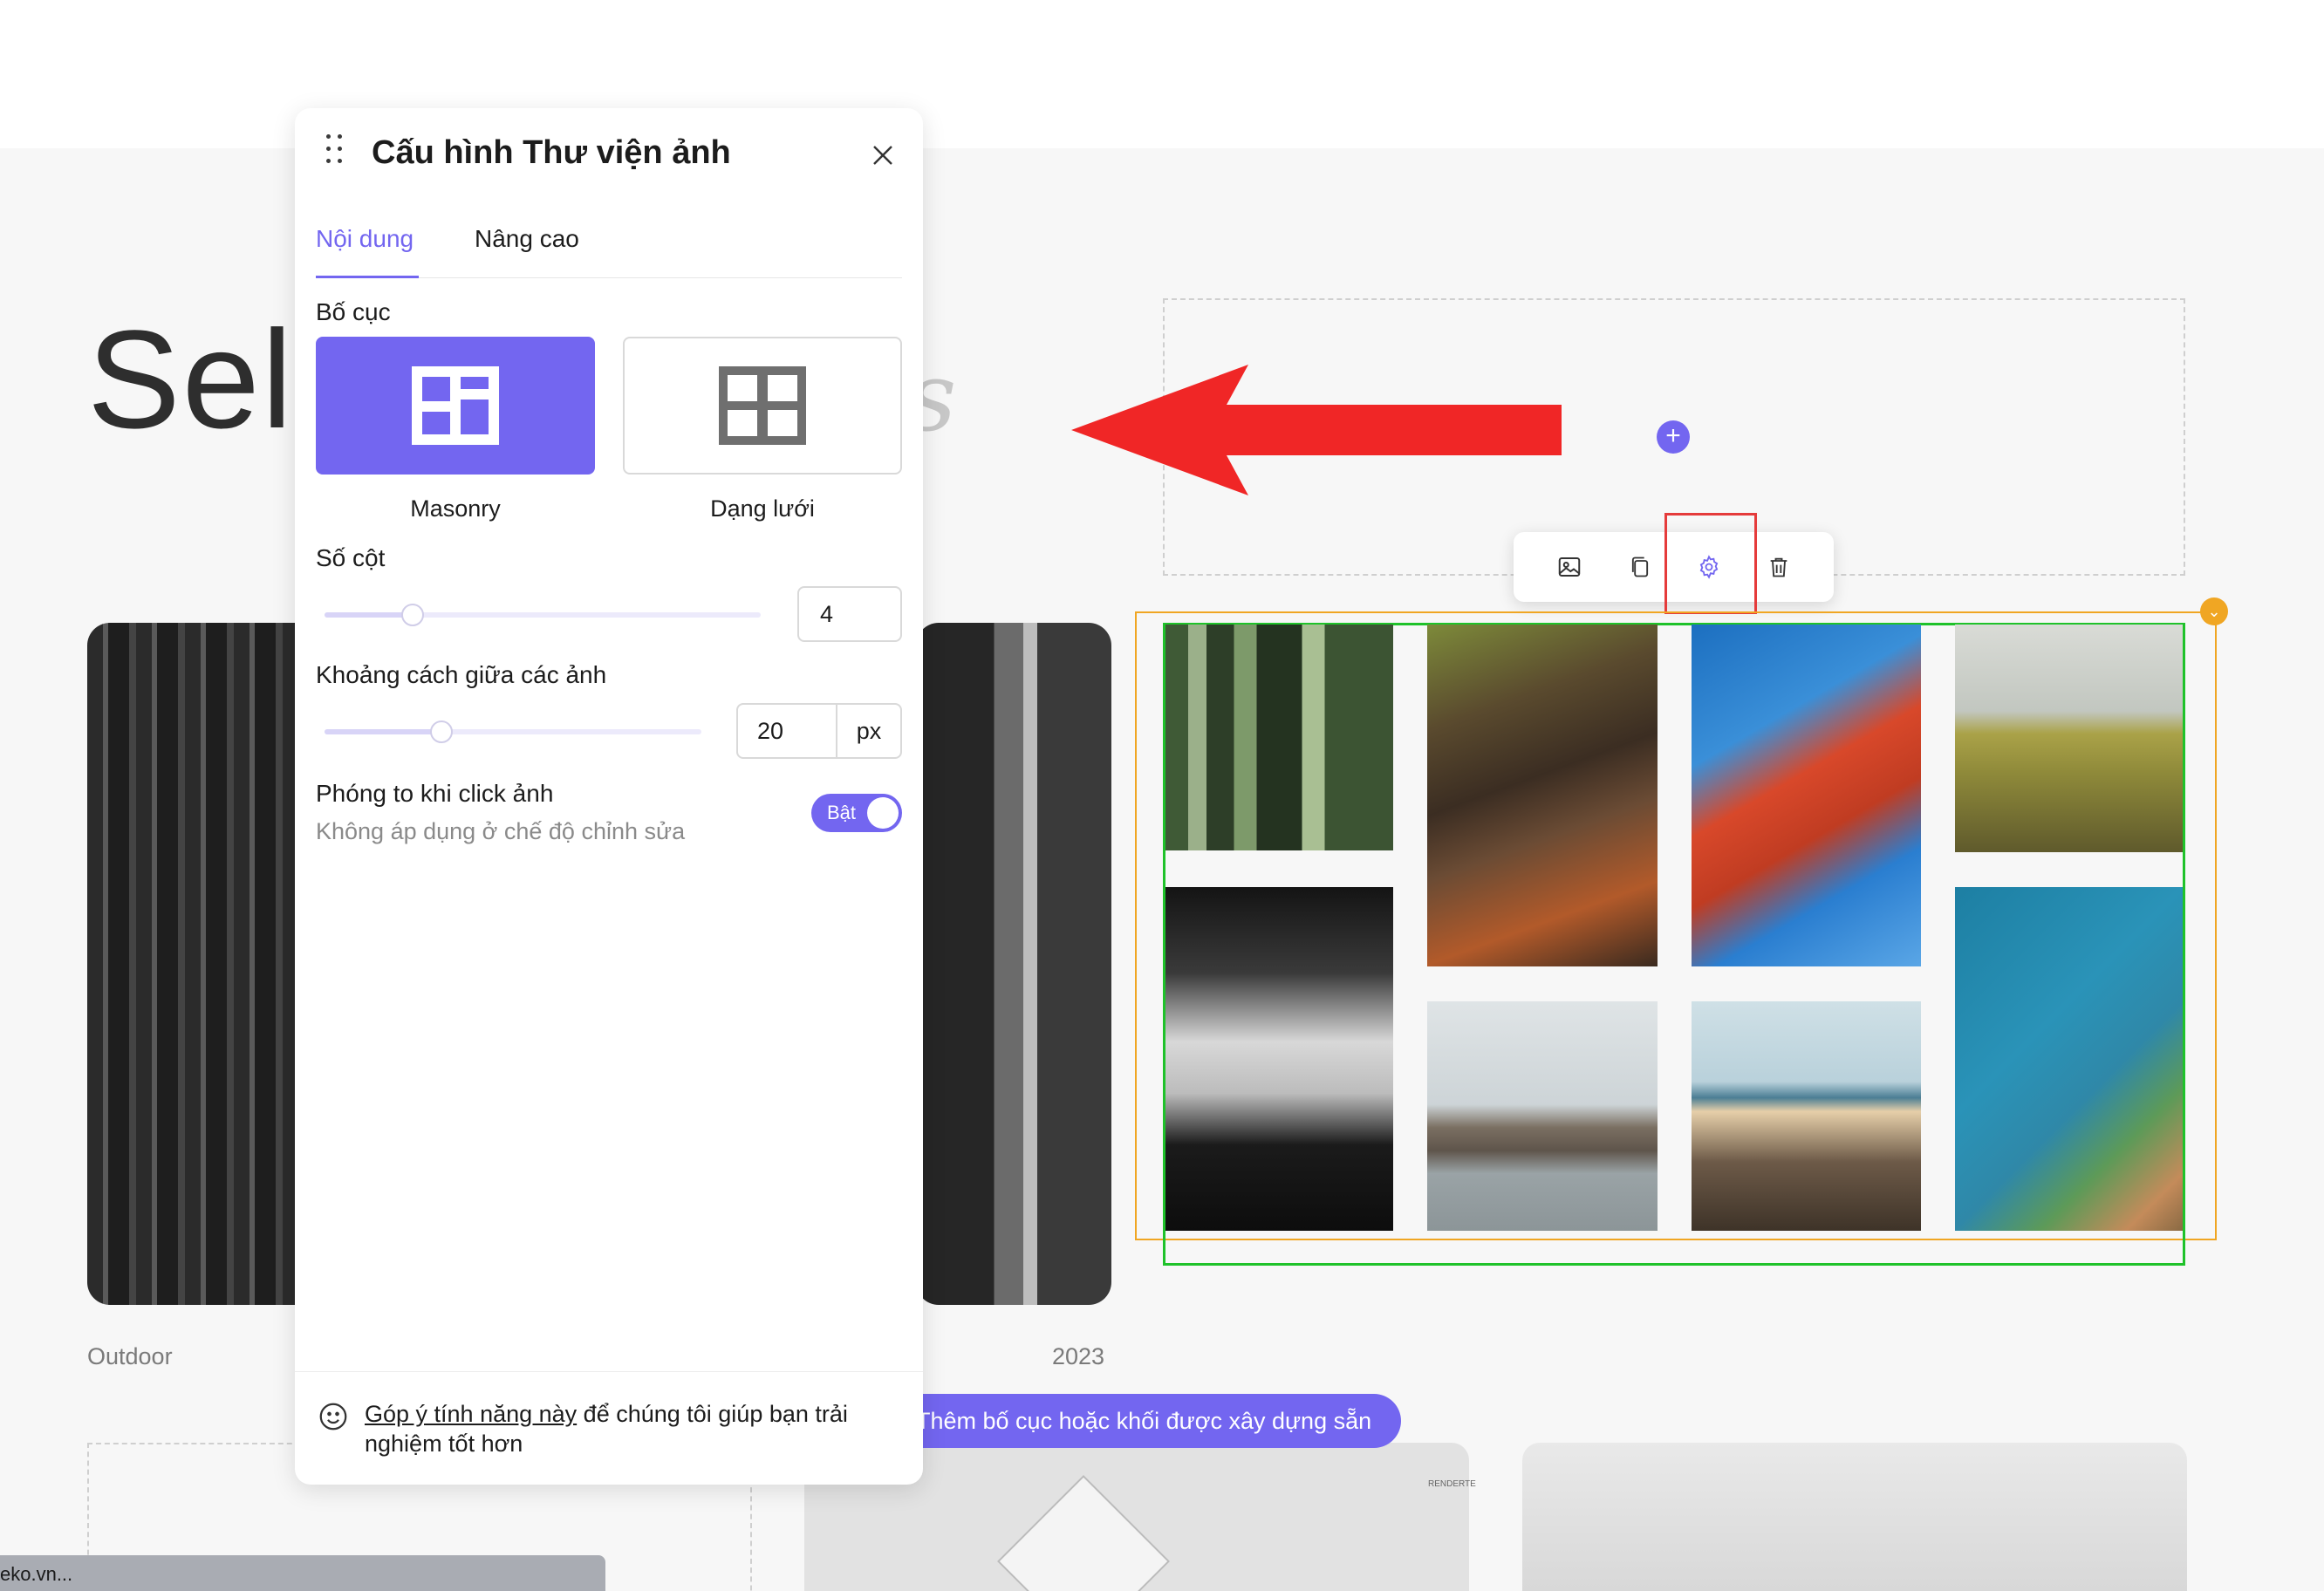 This screenshot has height=1591, width=2324. Describe the element at coordinates (883, 813) in the screenshot. I see `toggle-knob` at that location.